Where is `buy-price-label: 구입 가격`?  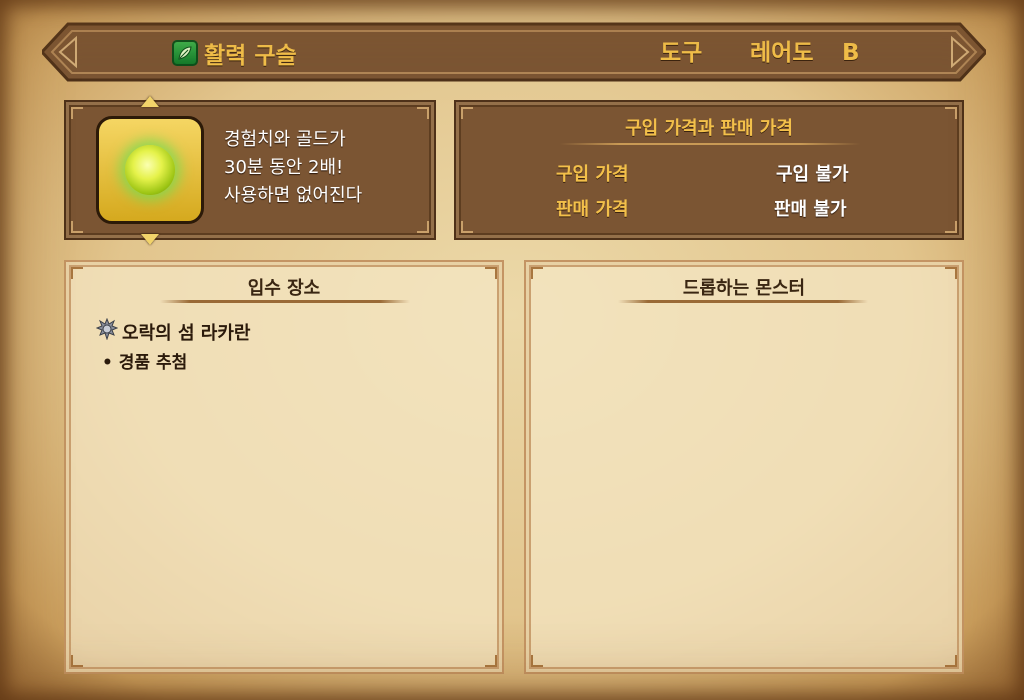
buy-price-label: 구입 가격 is located at coordinates (592, 174).